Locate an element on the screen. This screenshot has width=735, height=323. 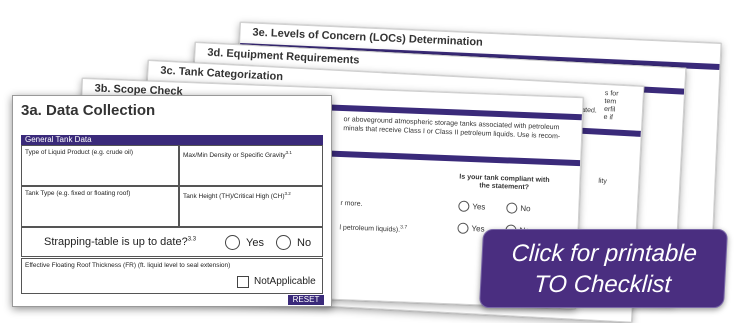
reset-button: RESET is located at coordinates (306, 300).